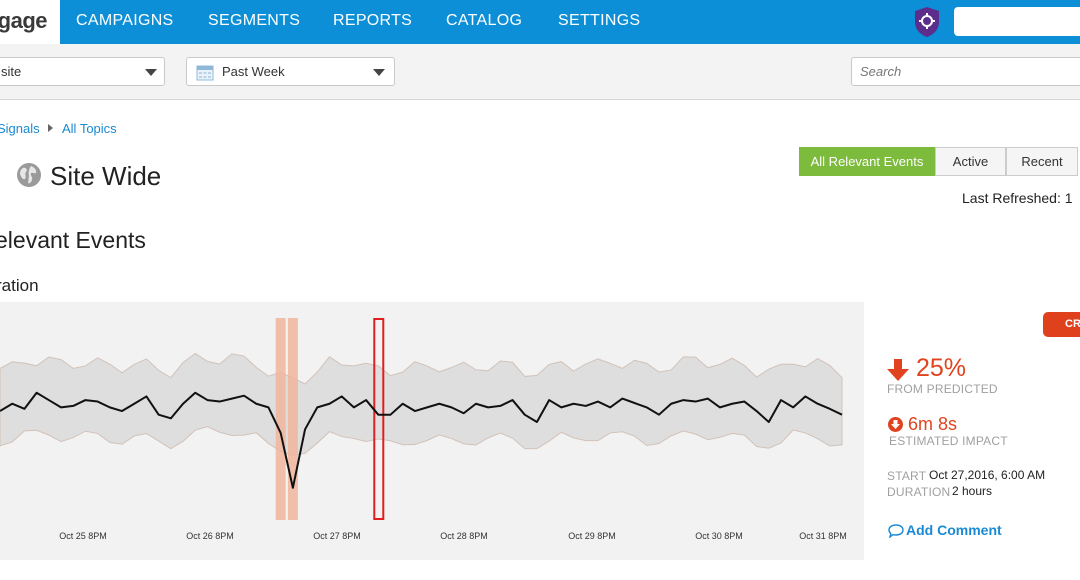  Describe the element at coordinates (592, 536) in the screenshot. I see `x-tick-label: Oct 29 8PM` at that location.